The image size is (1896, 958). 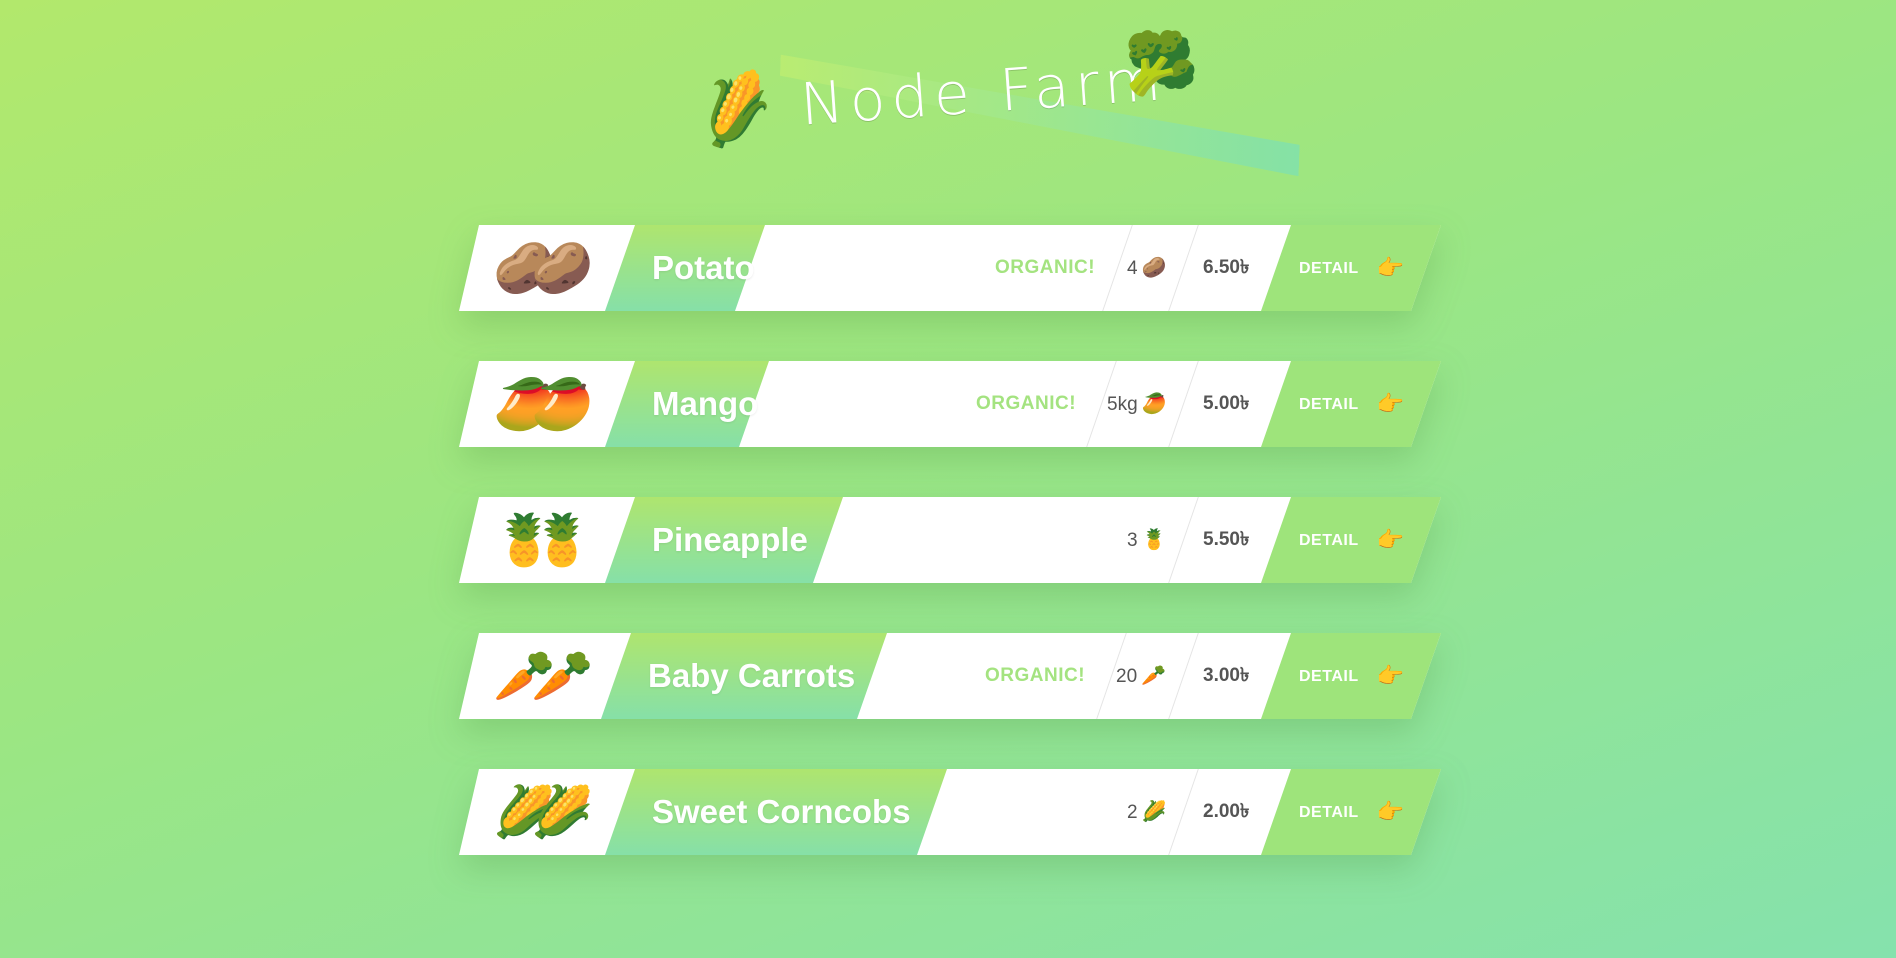 What do you see at coordinates (1226, 811) in the screenshot?
I see `product-price: 2.00৳` at bounding box center [1226, 811].